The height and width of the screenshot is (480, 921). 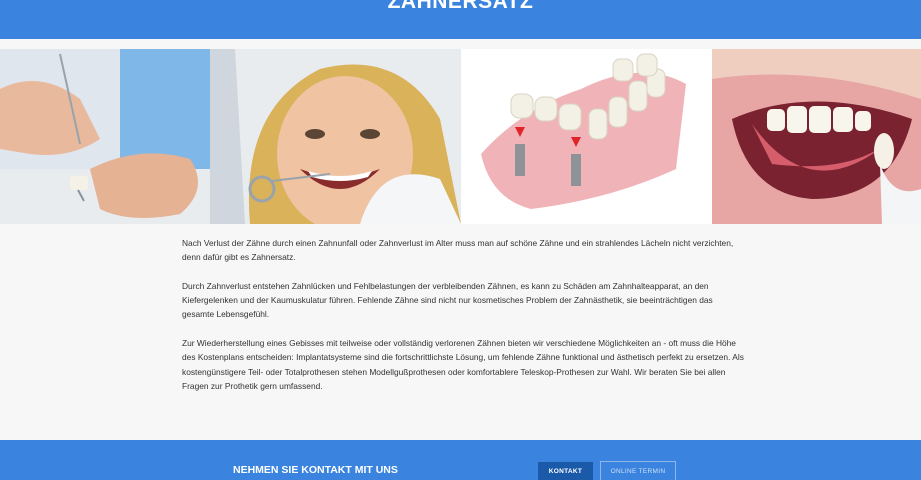 What do you see at coordinates (335, 136) in the screenshot?
I see `smiling-patient-dental-exam-image` at bounding box center [335, 136].